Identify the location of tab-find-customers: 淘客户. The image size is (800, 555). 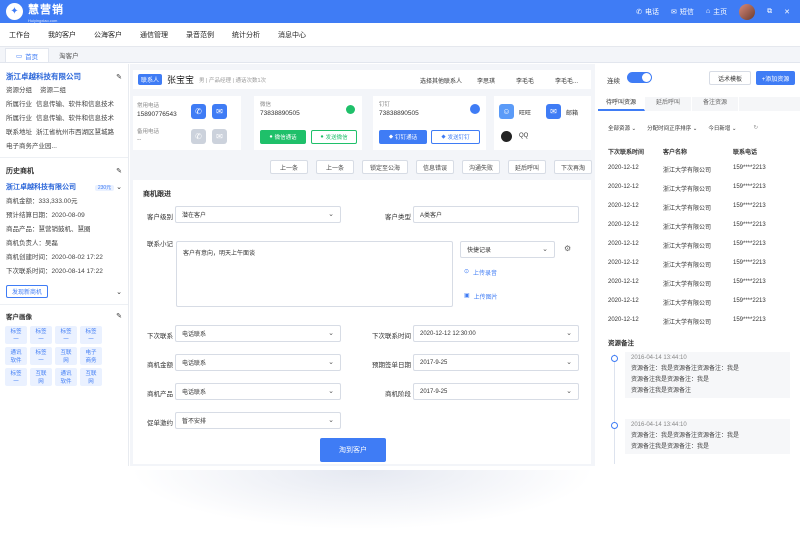
(69, 55).